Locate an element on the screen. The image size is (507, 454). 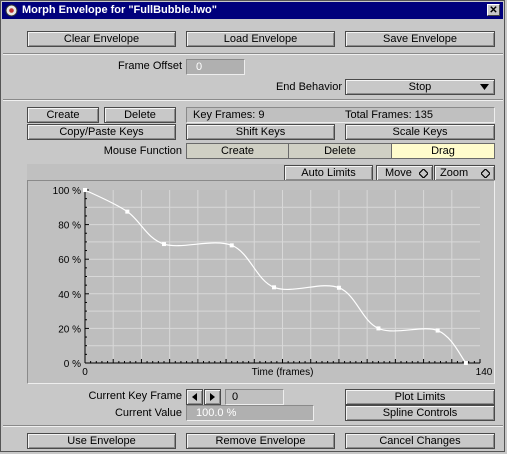
scale-keys-button: Scale Keys is located at coordinates (420, 132).